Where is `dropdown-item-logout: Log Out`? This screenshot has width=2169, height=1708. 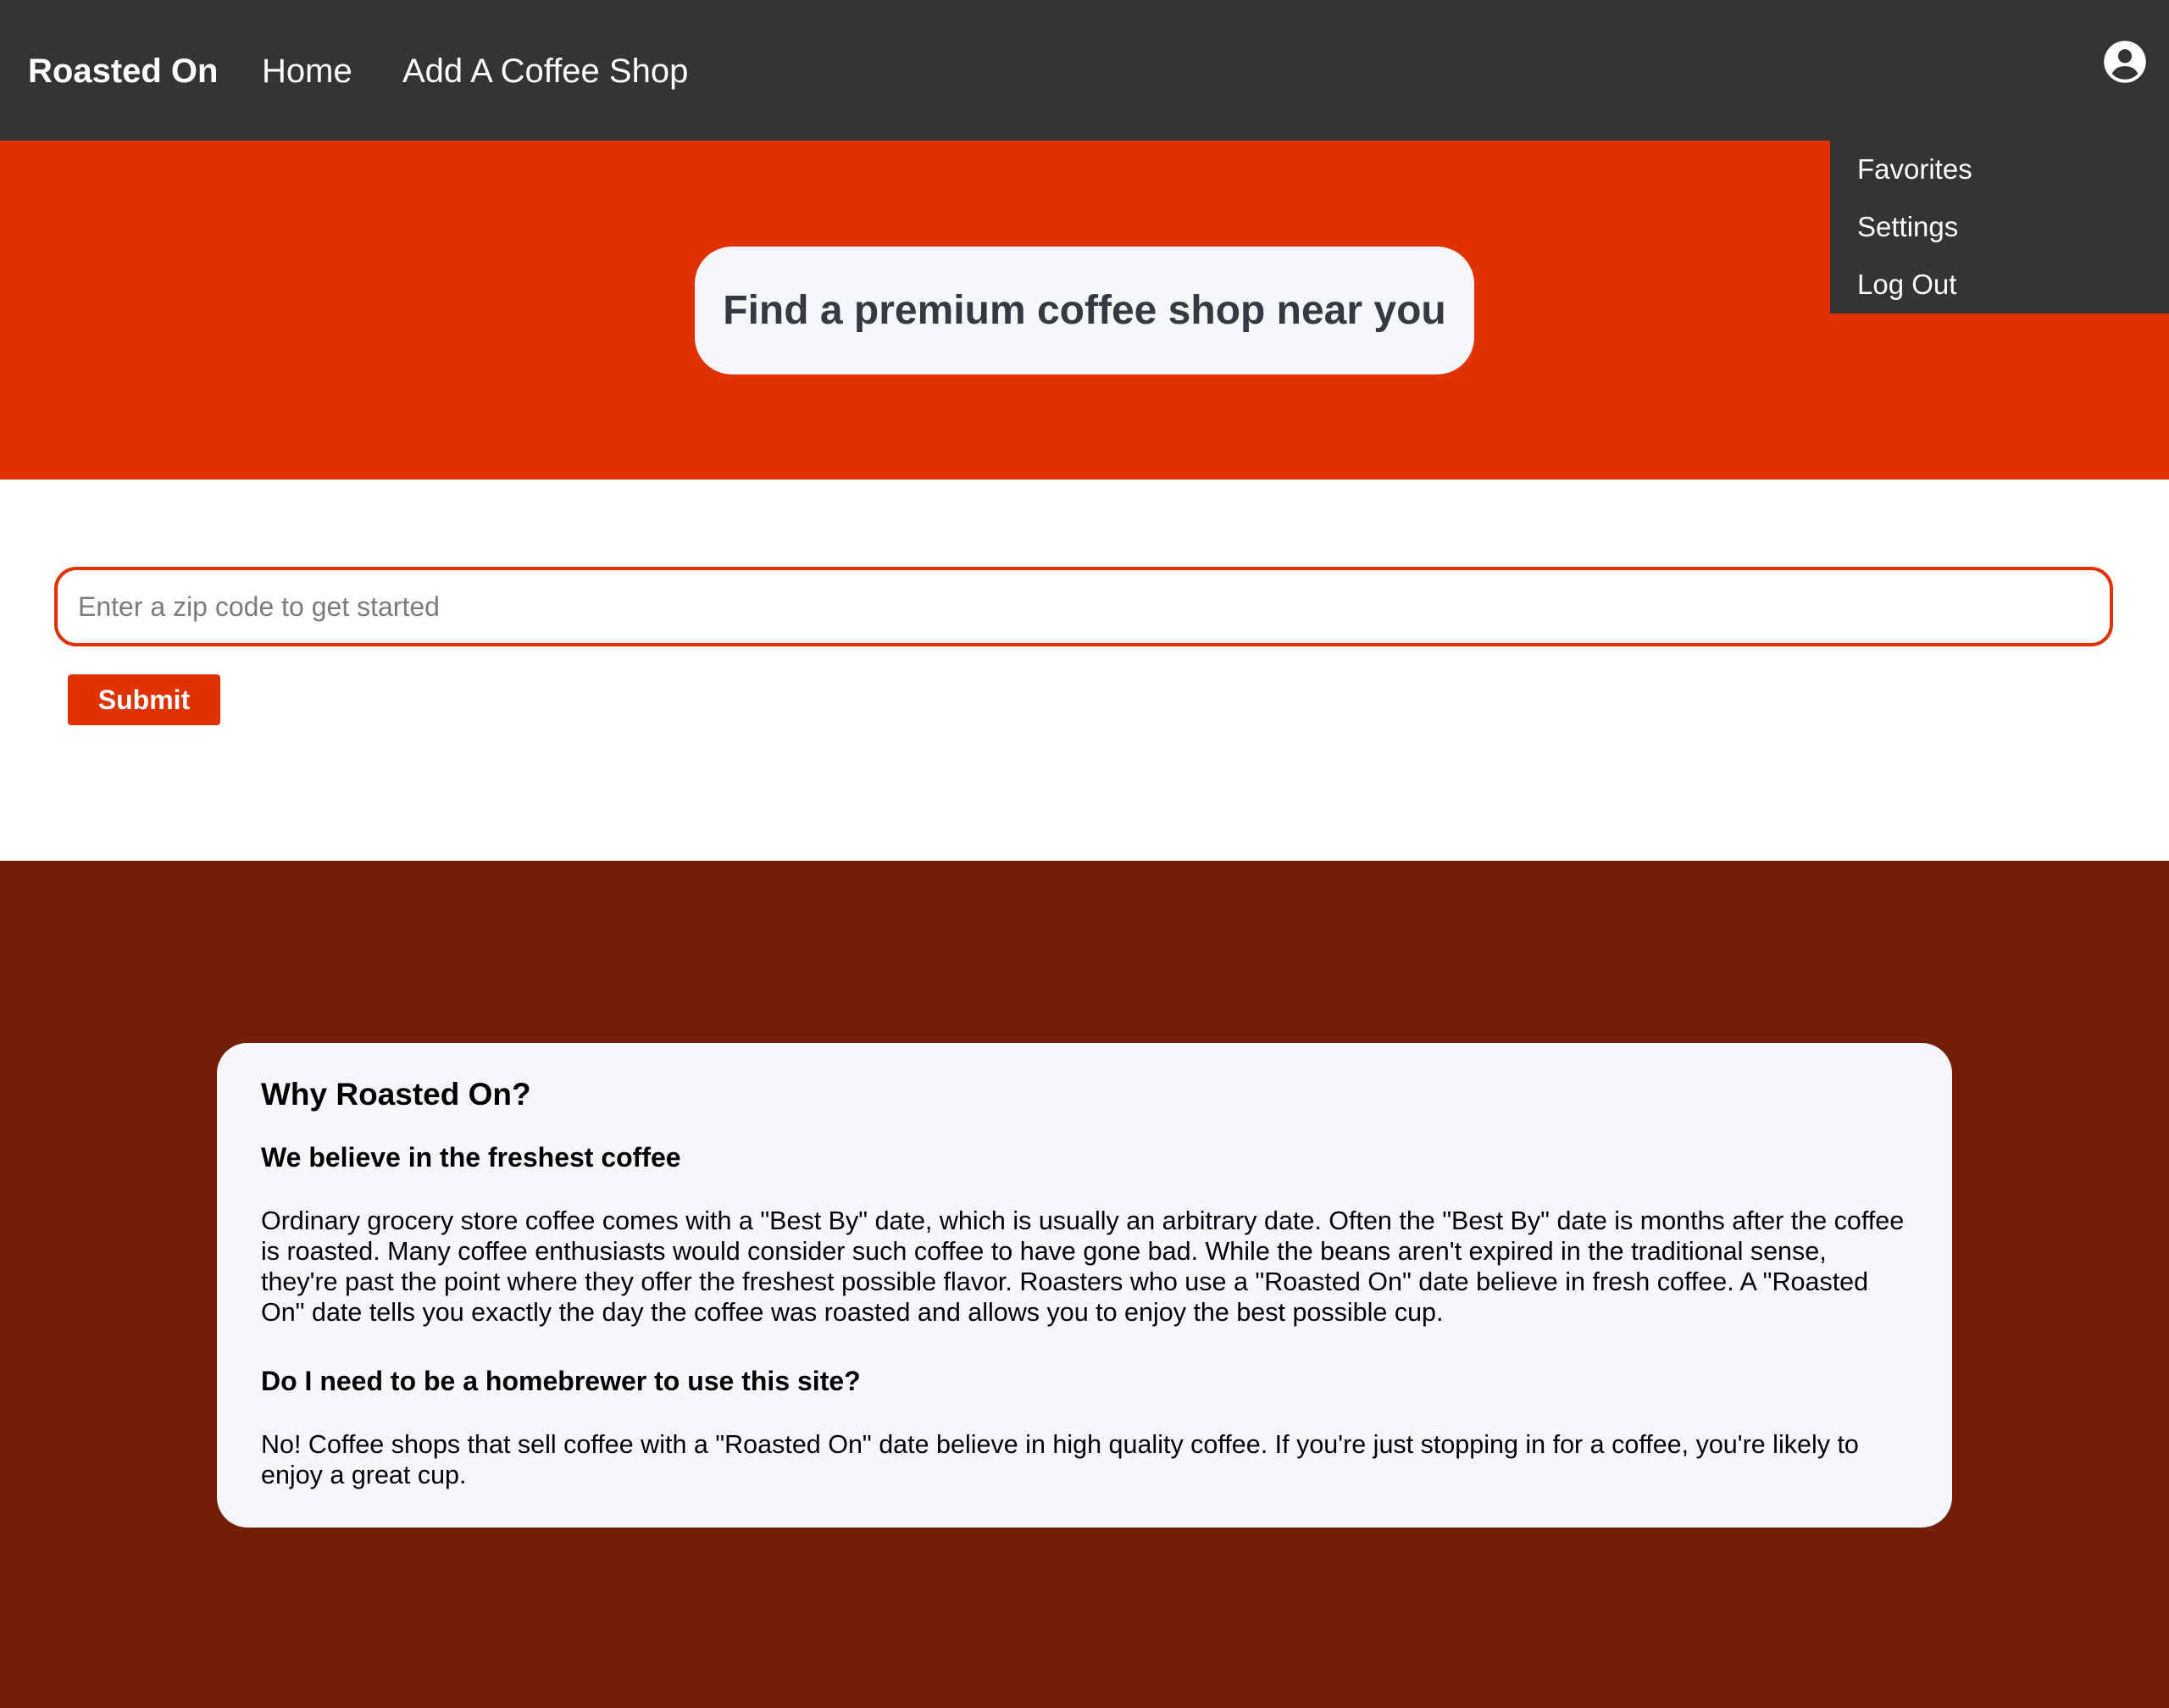 dropdown-item-logout: Log Out is located at coordinates (1907, 284).